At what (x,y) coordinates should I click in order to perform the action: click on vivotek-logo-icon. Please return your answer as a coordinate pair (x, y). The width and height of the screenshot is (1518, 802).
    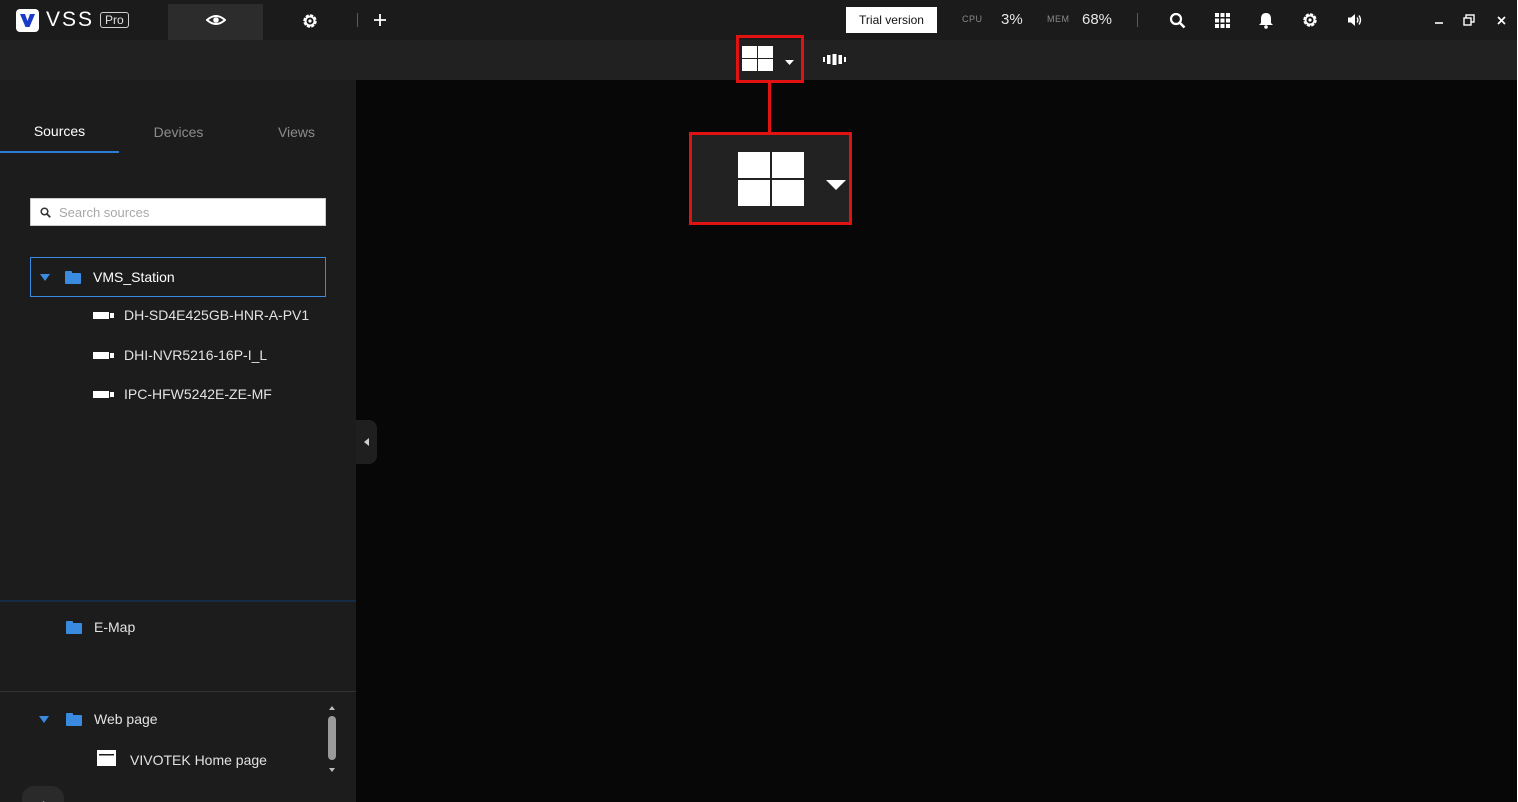
    Looking at the image, I should click on (27, 20).